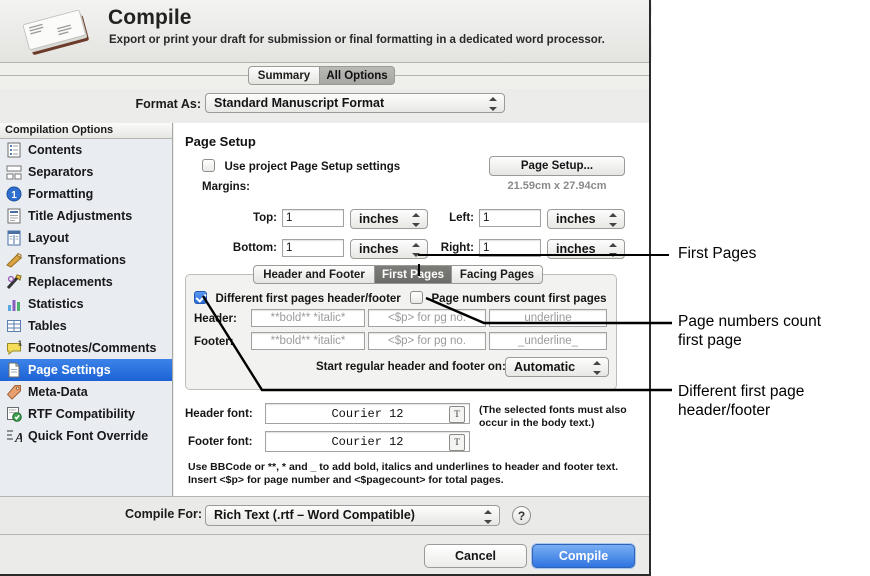 Image resolution: width=870 pixels, height=576 pixels. Describe the element at coordinates (56, 304) in the screenshot. I see `sidebar-item-label: Statistics` at that location.